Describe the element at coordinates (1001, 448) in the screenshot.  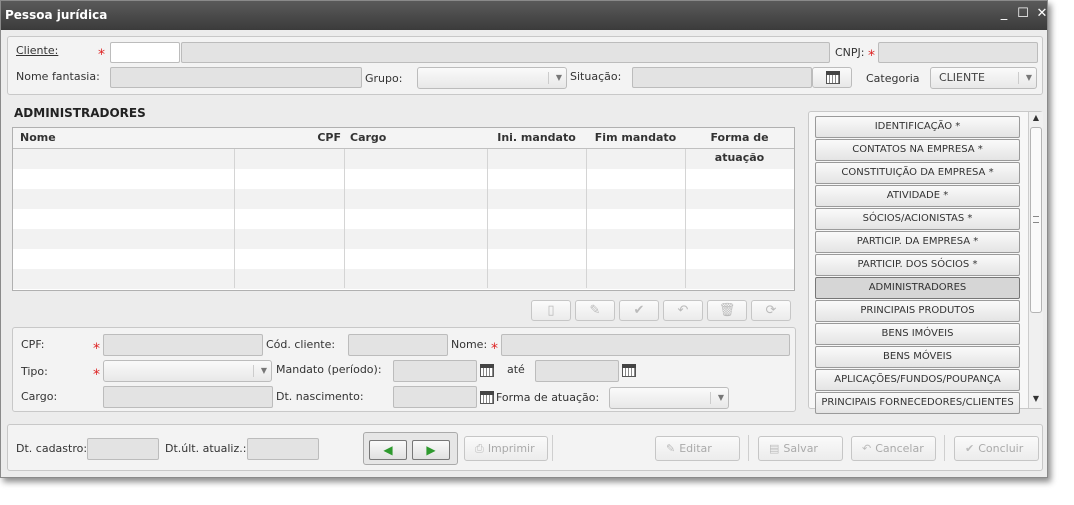
I see `concluir-label: Concluir` at that location.